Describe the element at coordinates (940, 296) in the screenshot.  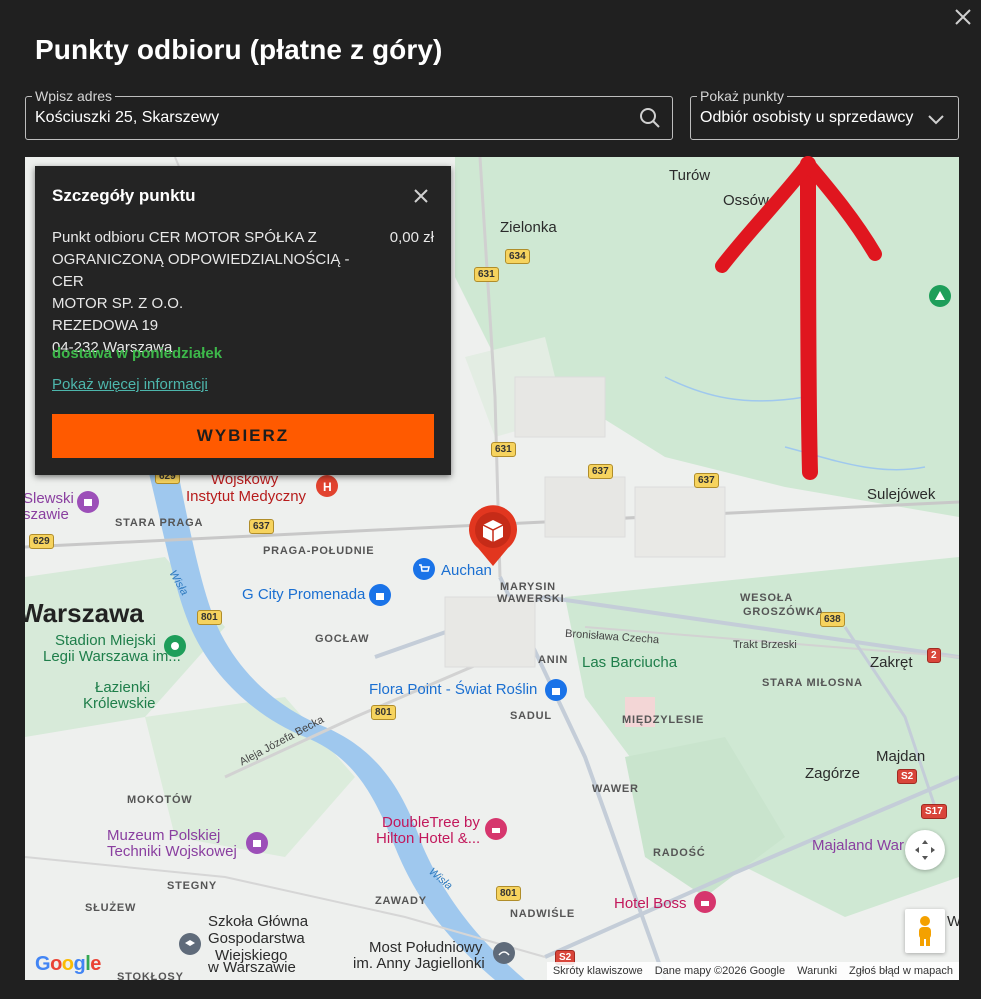
I see `park-icon` at that location.